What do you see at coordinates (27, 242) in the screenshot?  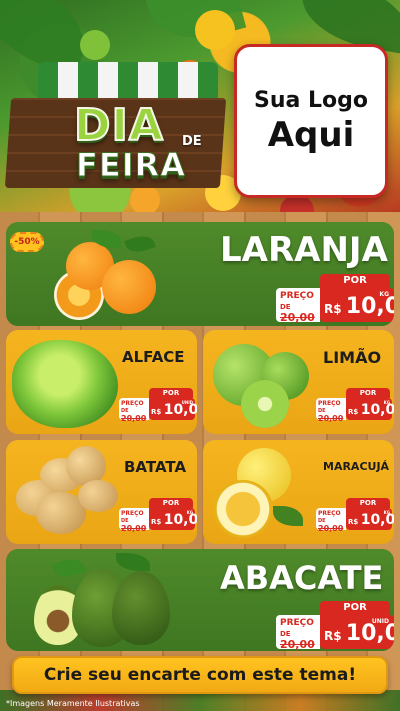 I see `discount-badge: -50%` at bounding box center [27, 242].